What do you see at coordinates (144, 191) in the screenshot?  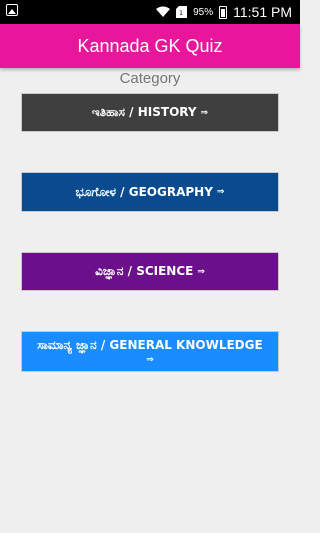 I see `geography-label: ಭೂಗೋಳ / GEOGRAPHY` at bounding box center [144, 191].